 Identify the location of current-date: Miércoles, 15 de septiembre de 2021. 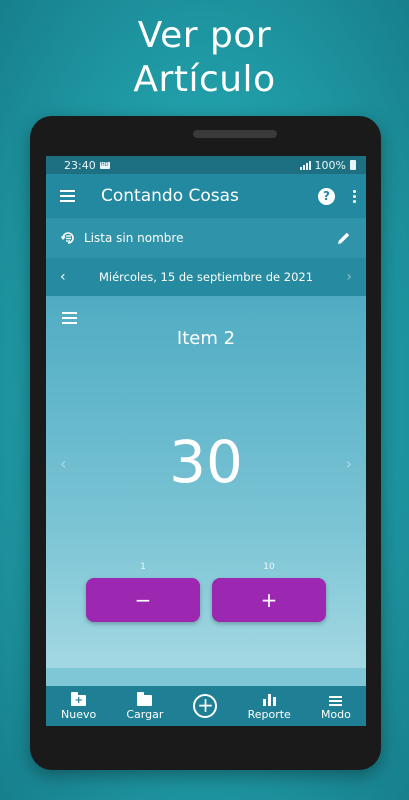
(206, 277).